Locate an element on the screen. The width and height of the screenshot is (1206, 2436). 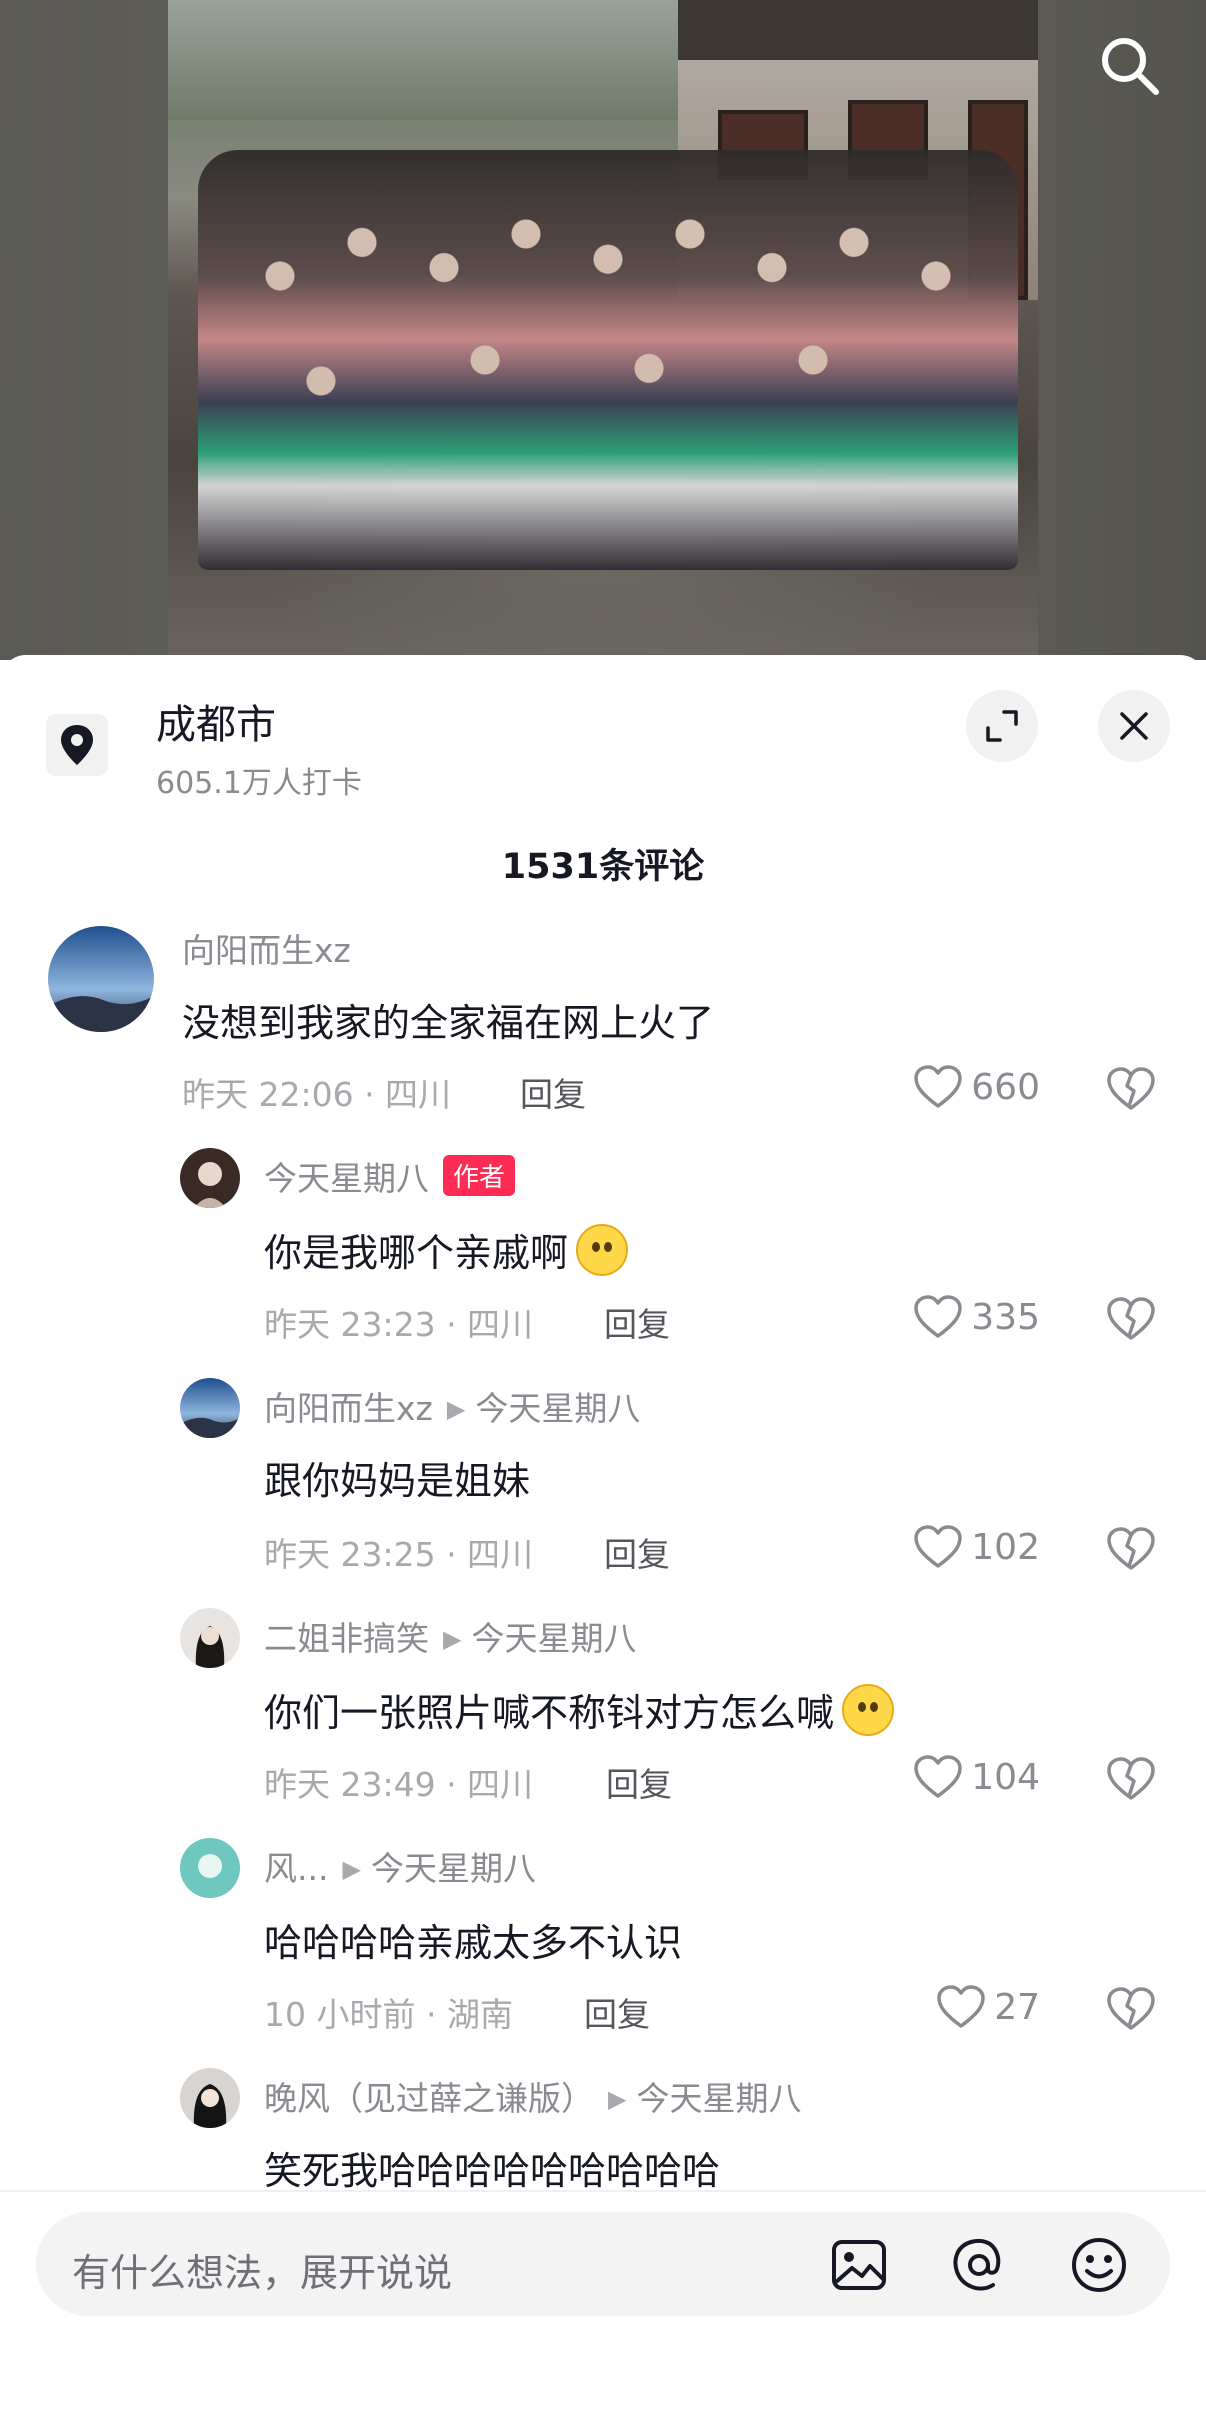
comment-input-placeholder: 有什么想法，展开说说 is located at coordinates (262, 2273).